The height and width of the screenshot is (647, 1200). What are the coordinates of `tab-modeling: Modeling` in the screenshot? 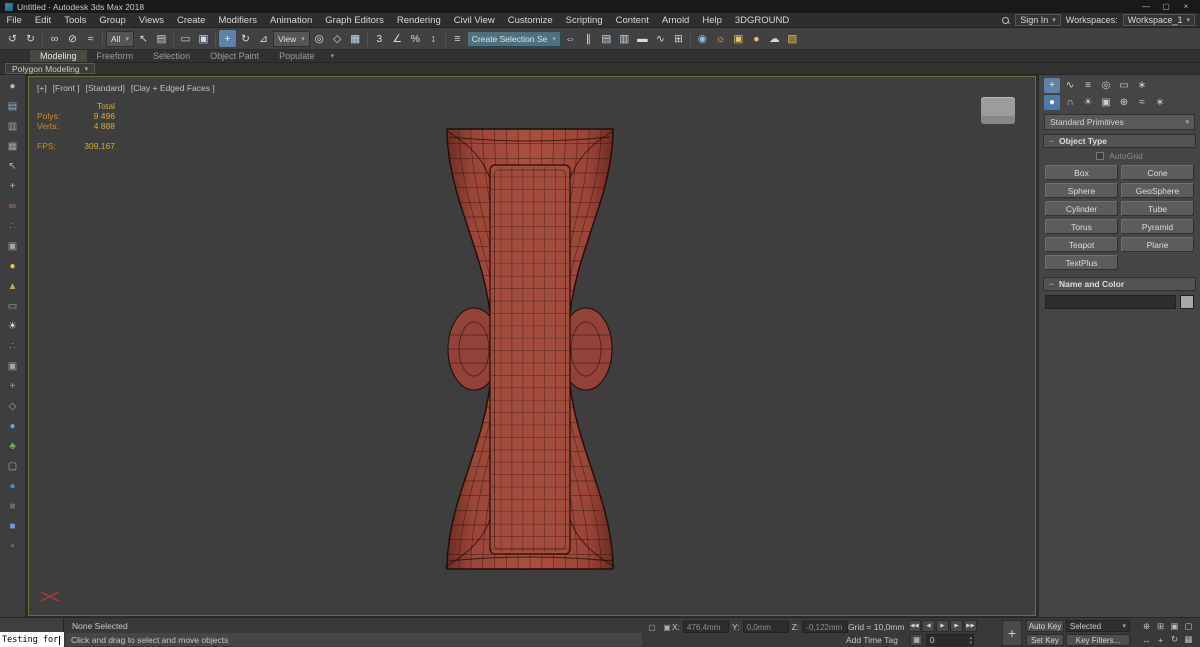 It's located at (58, 56).